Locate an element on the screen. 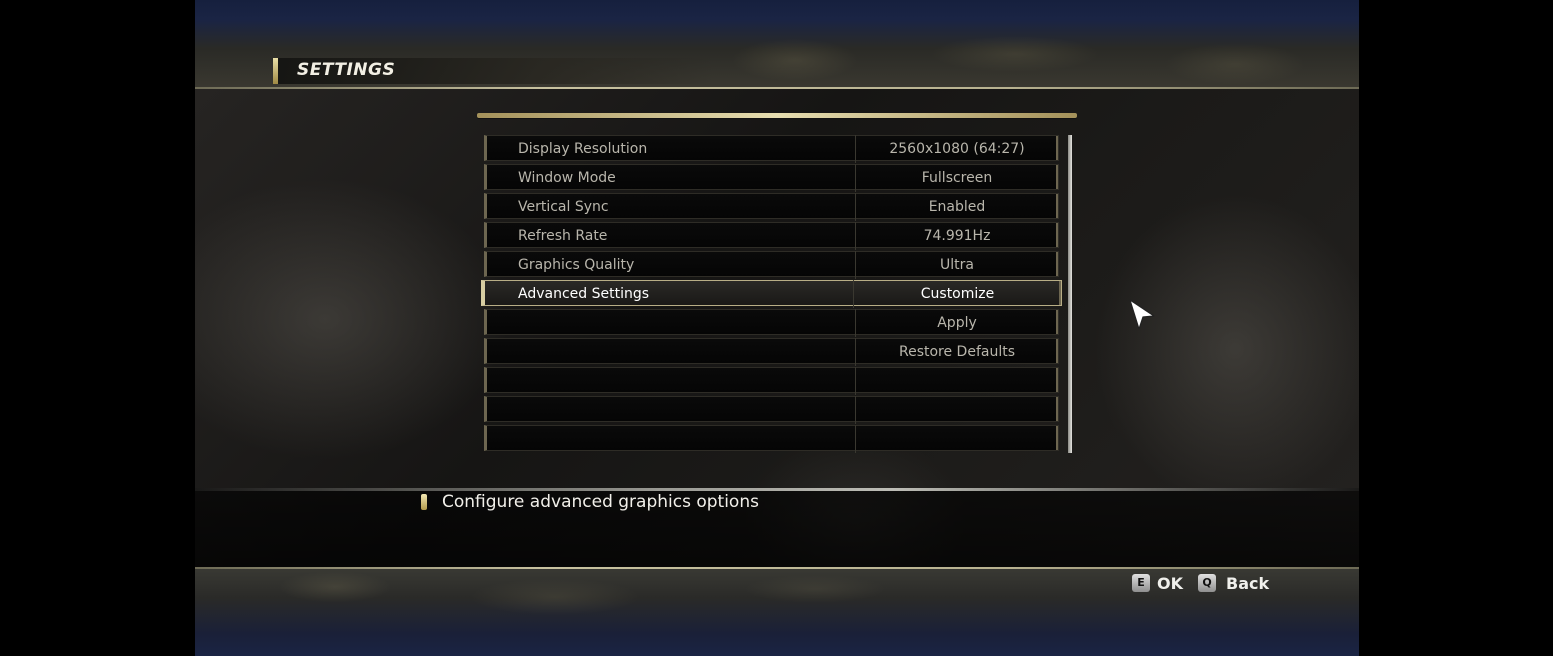 The width and height of the screenshot is (1553, 656). panel-top-rule is located at coordinates (777, 115).